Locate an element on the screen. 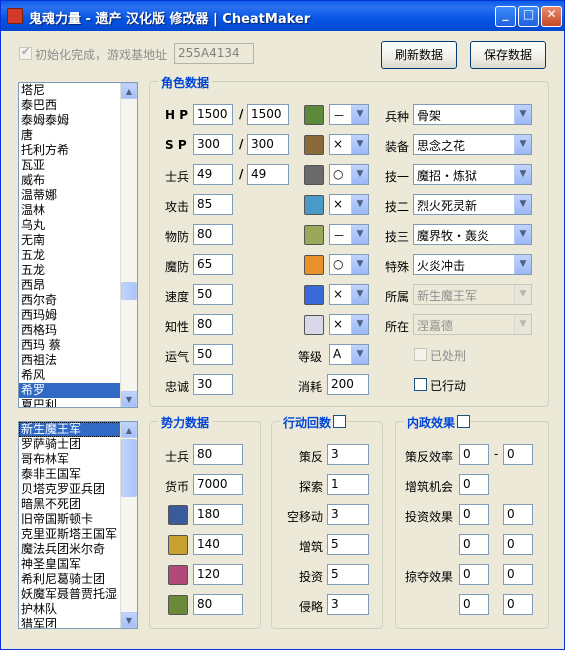  scroll-input: 80 is located at coordinates (218, 604).